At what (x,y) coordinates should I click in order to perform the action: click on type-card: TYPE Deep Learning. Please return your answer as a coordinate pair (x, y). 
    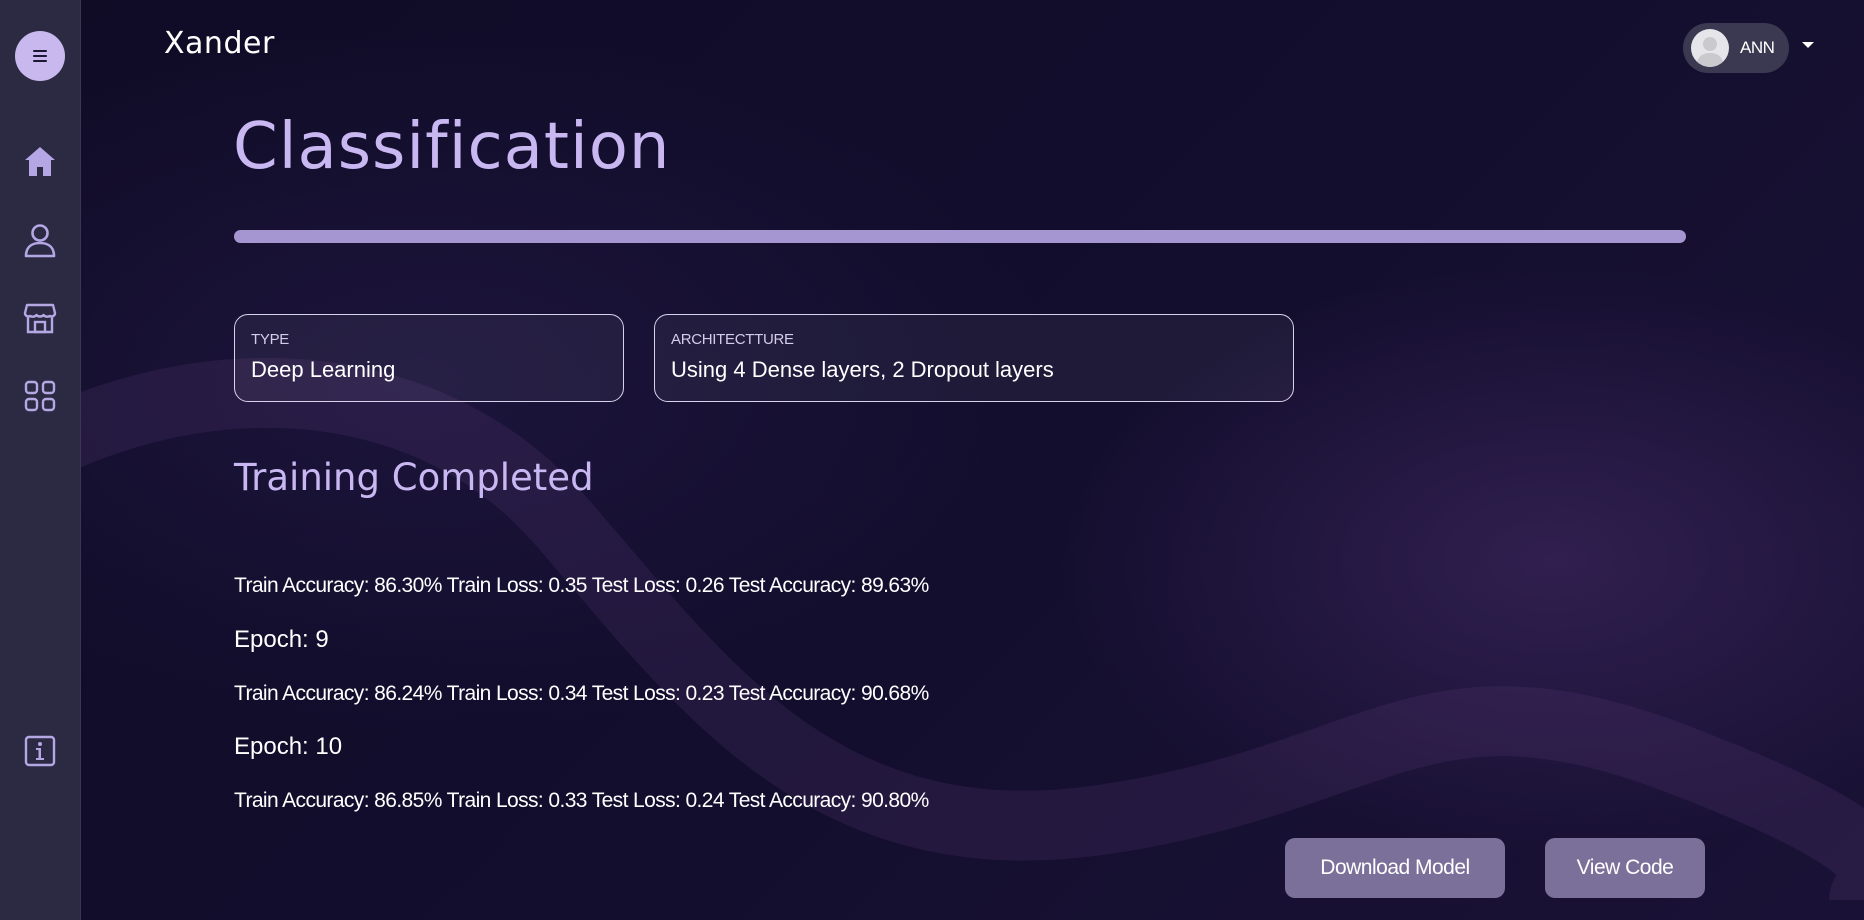
    Looking at the image, I should click on (429, 358).